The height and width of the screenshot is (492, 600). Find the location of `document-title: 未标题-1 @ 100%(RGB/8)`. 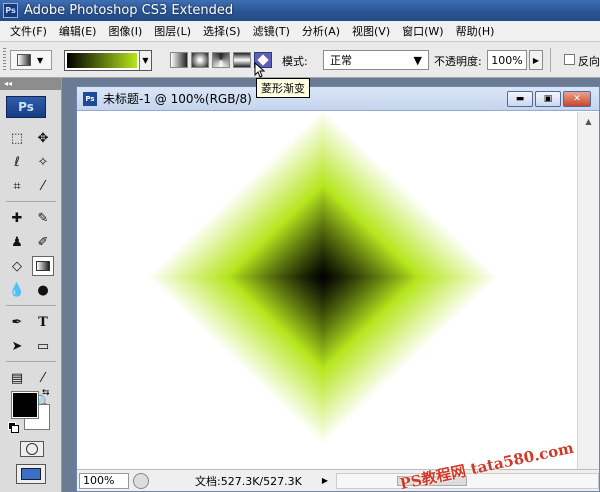

document-title: 未标题-1 @ 100%(RGB/8) is located at coordinates (177, 99).